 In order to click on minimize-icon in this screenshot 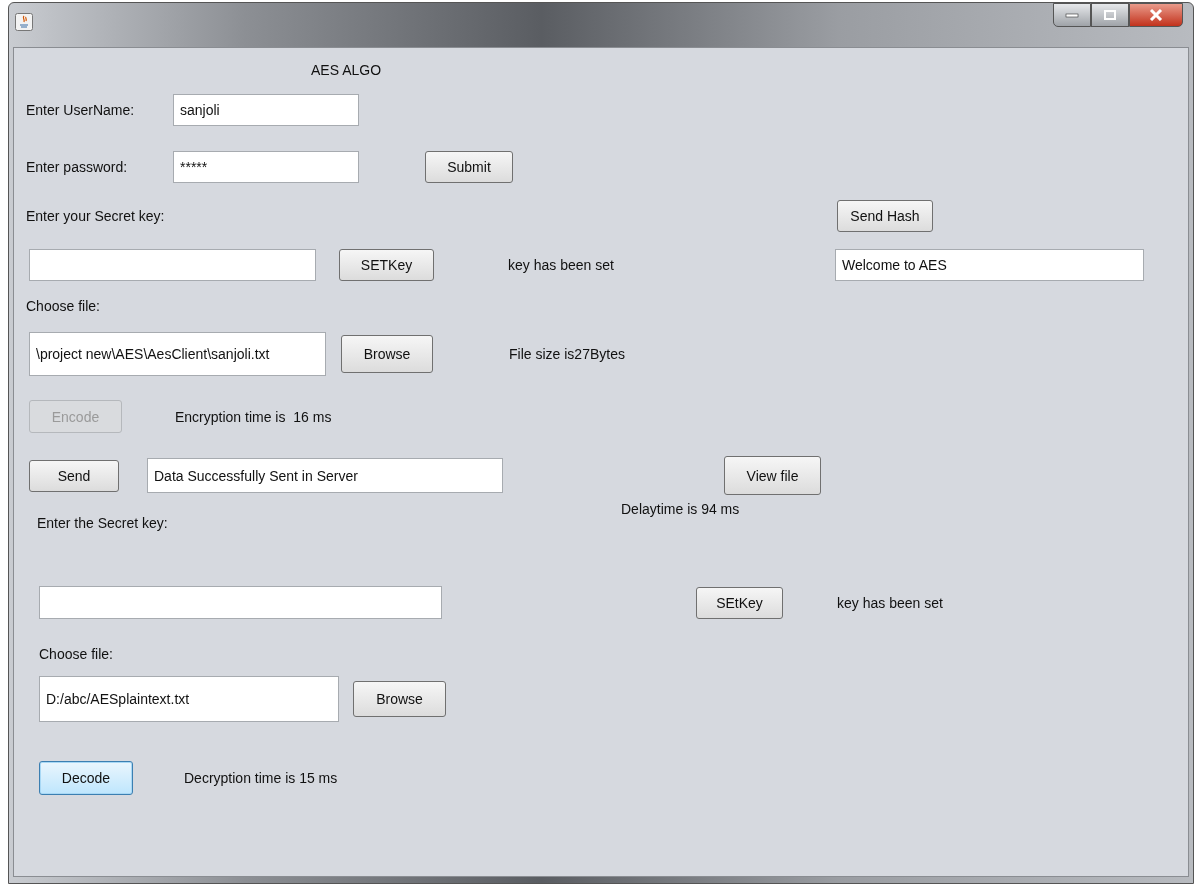, I will do `click(1072, 15)`.